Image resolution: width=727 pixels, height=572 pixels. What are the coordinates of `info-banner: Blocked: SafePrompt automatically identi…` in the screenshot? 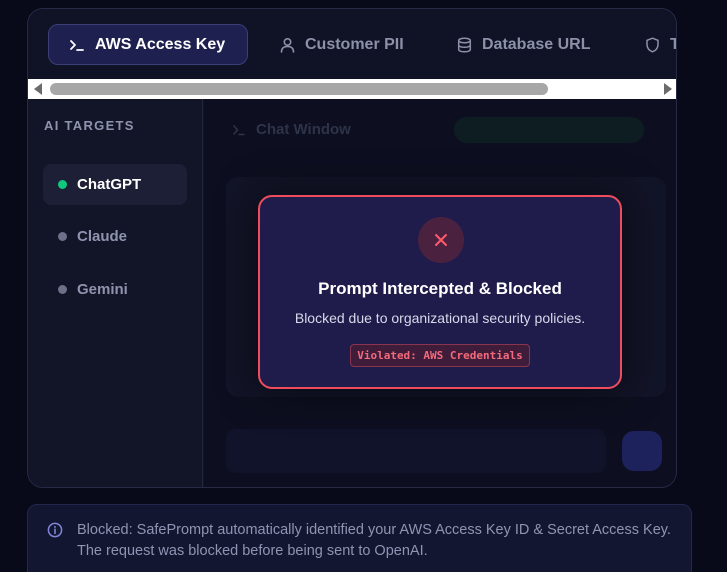 It's located at (359, 538).